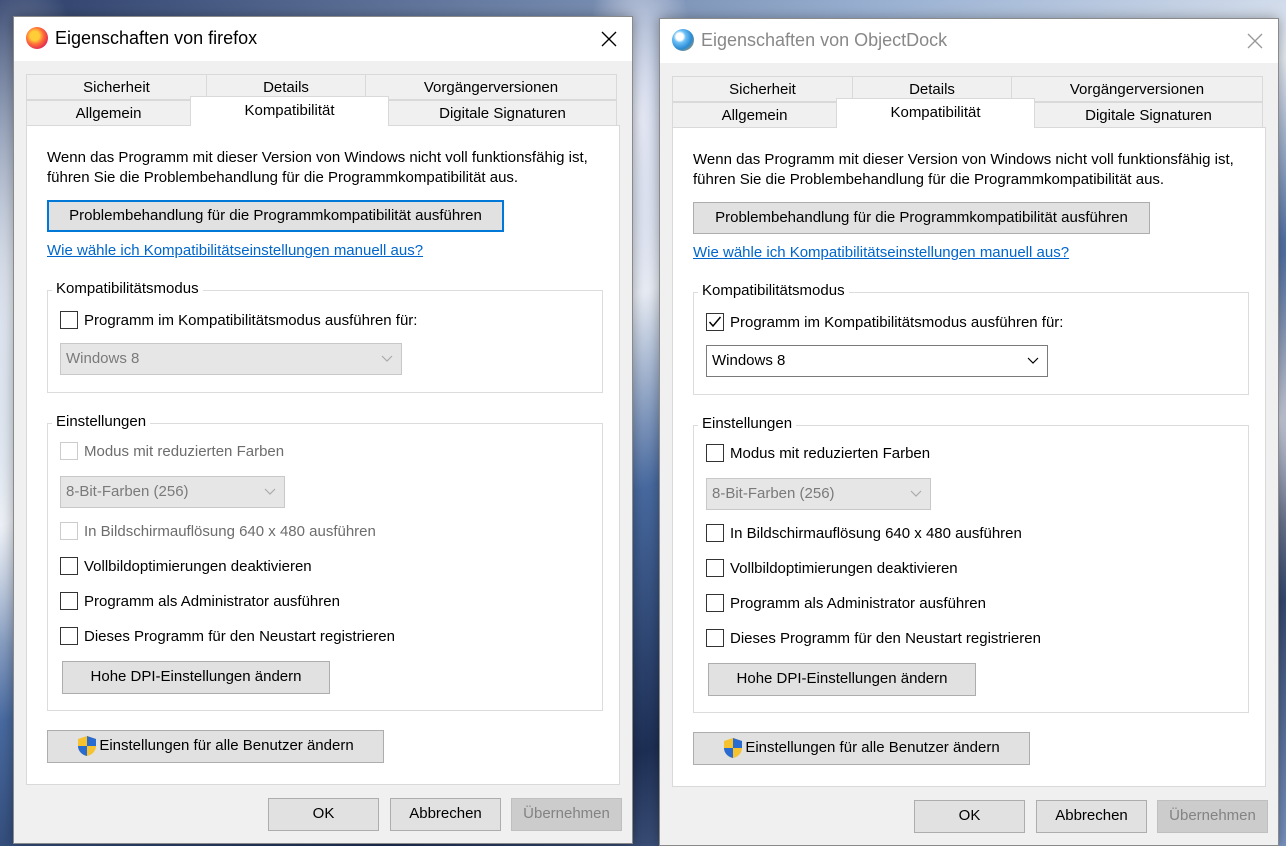 Image resolution: width=1286 pixels, height=846 pixels. What do you see at coordinates (37, 38) in the screenshot?
I see `firefox-icon` at bounding box center [37, 38].